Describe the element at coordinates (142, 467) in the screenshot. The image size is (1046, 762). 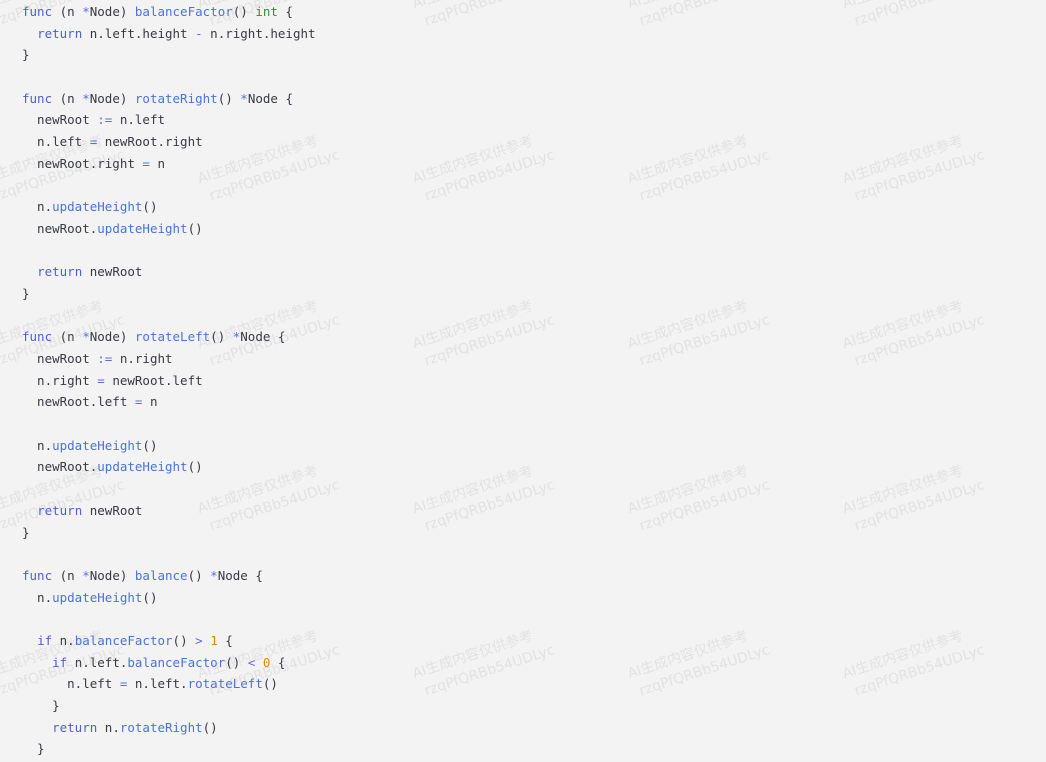
I see `code-token: updateHeight` at that location.